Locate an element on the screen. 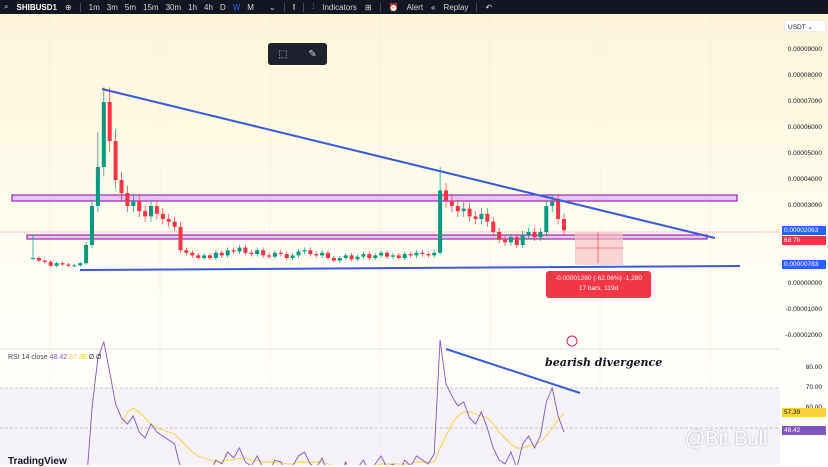  rsi-value-tag: 48.42 is located at coordinates (804, 430).